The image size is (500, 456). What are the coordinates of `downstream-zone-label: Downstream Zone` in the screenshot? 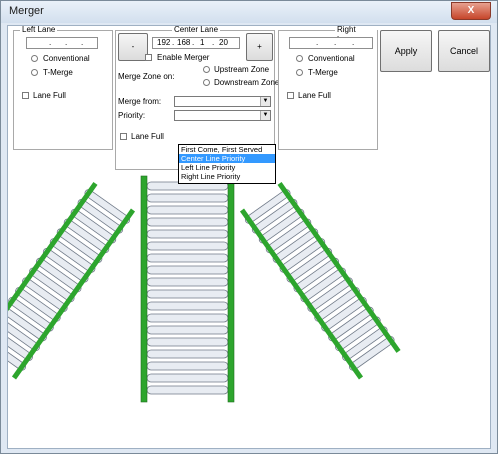 It's located at (247, 82).